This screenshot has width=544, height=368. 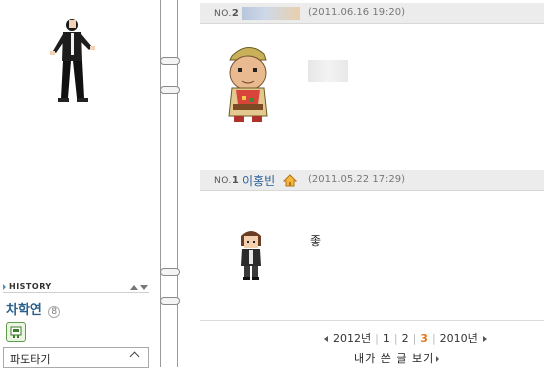 I want to click on profile-avatar-dancer, so click(x=72, y=60).